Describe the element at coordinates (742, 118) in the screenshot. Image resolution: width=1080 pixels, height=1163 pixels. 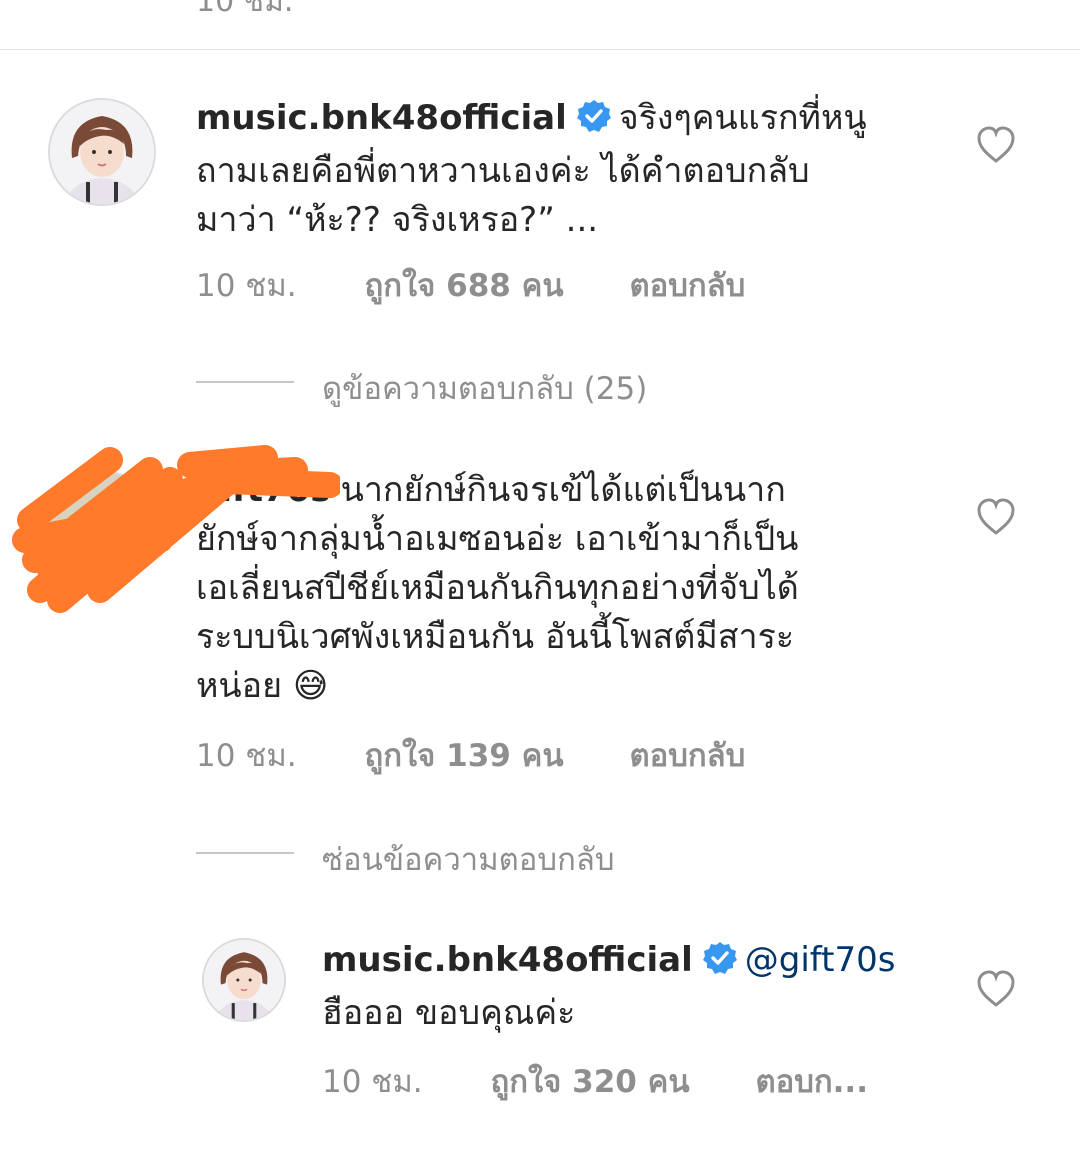
I see `comment-line: จริงๆคนแรกที่หนู` at that location.